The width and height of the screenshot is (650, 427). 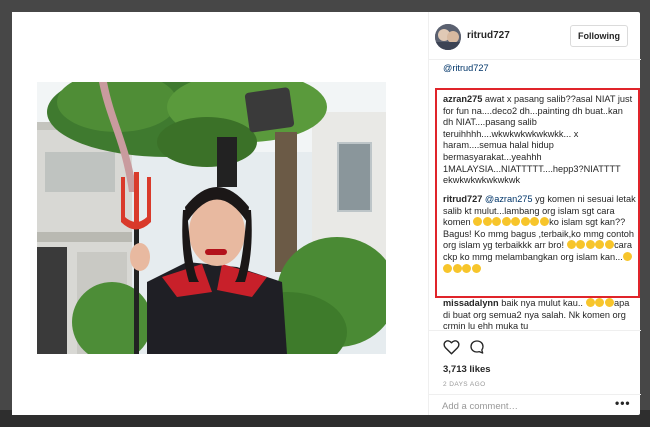 What do you see at coordinates (471, 303) in the screenshot?
I see `comment-username: missadalynn` at bounding box center [471, 303].